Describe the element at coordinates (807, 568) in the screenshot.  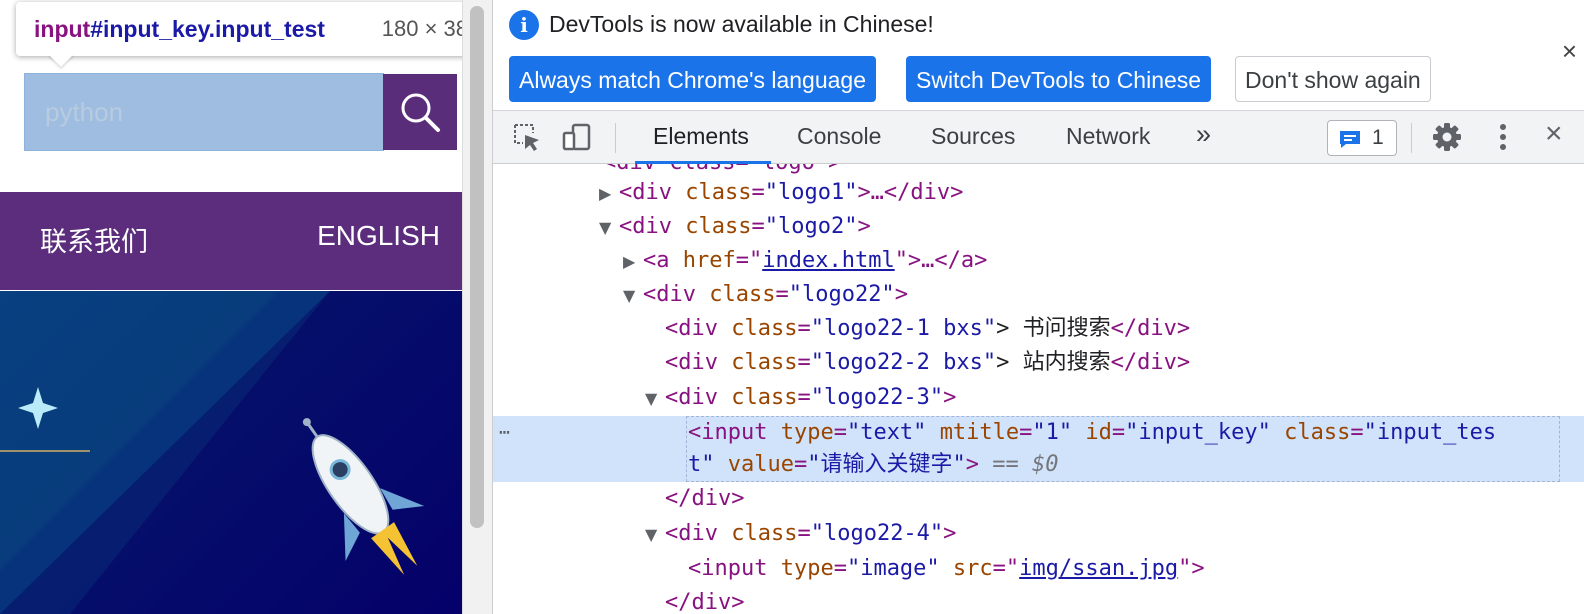
I see `attr-name: type` at that location.